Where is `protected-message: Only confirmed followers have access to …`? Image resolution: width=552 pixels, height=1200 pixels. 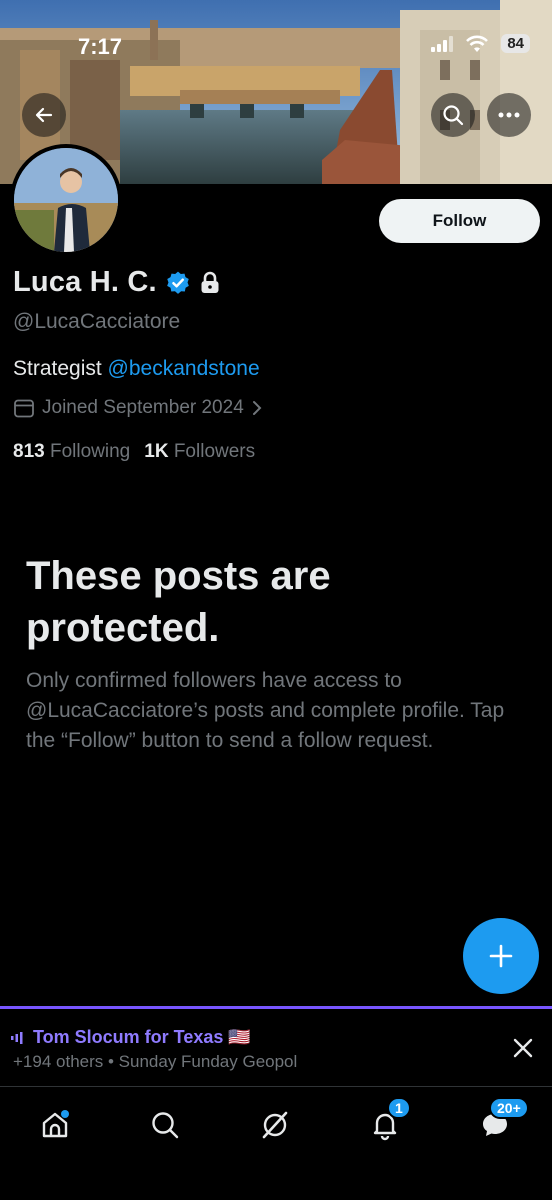 protected-message: Only confirmed followers have access to … is located at coordinates (265, 710).